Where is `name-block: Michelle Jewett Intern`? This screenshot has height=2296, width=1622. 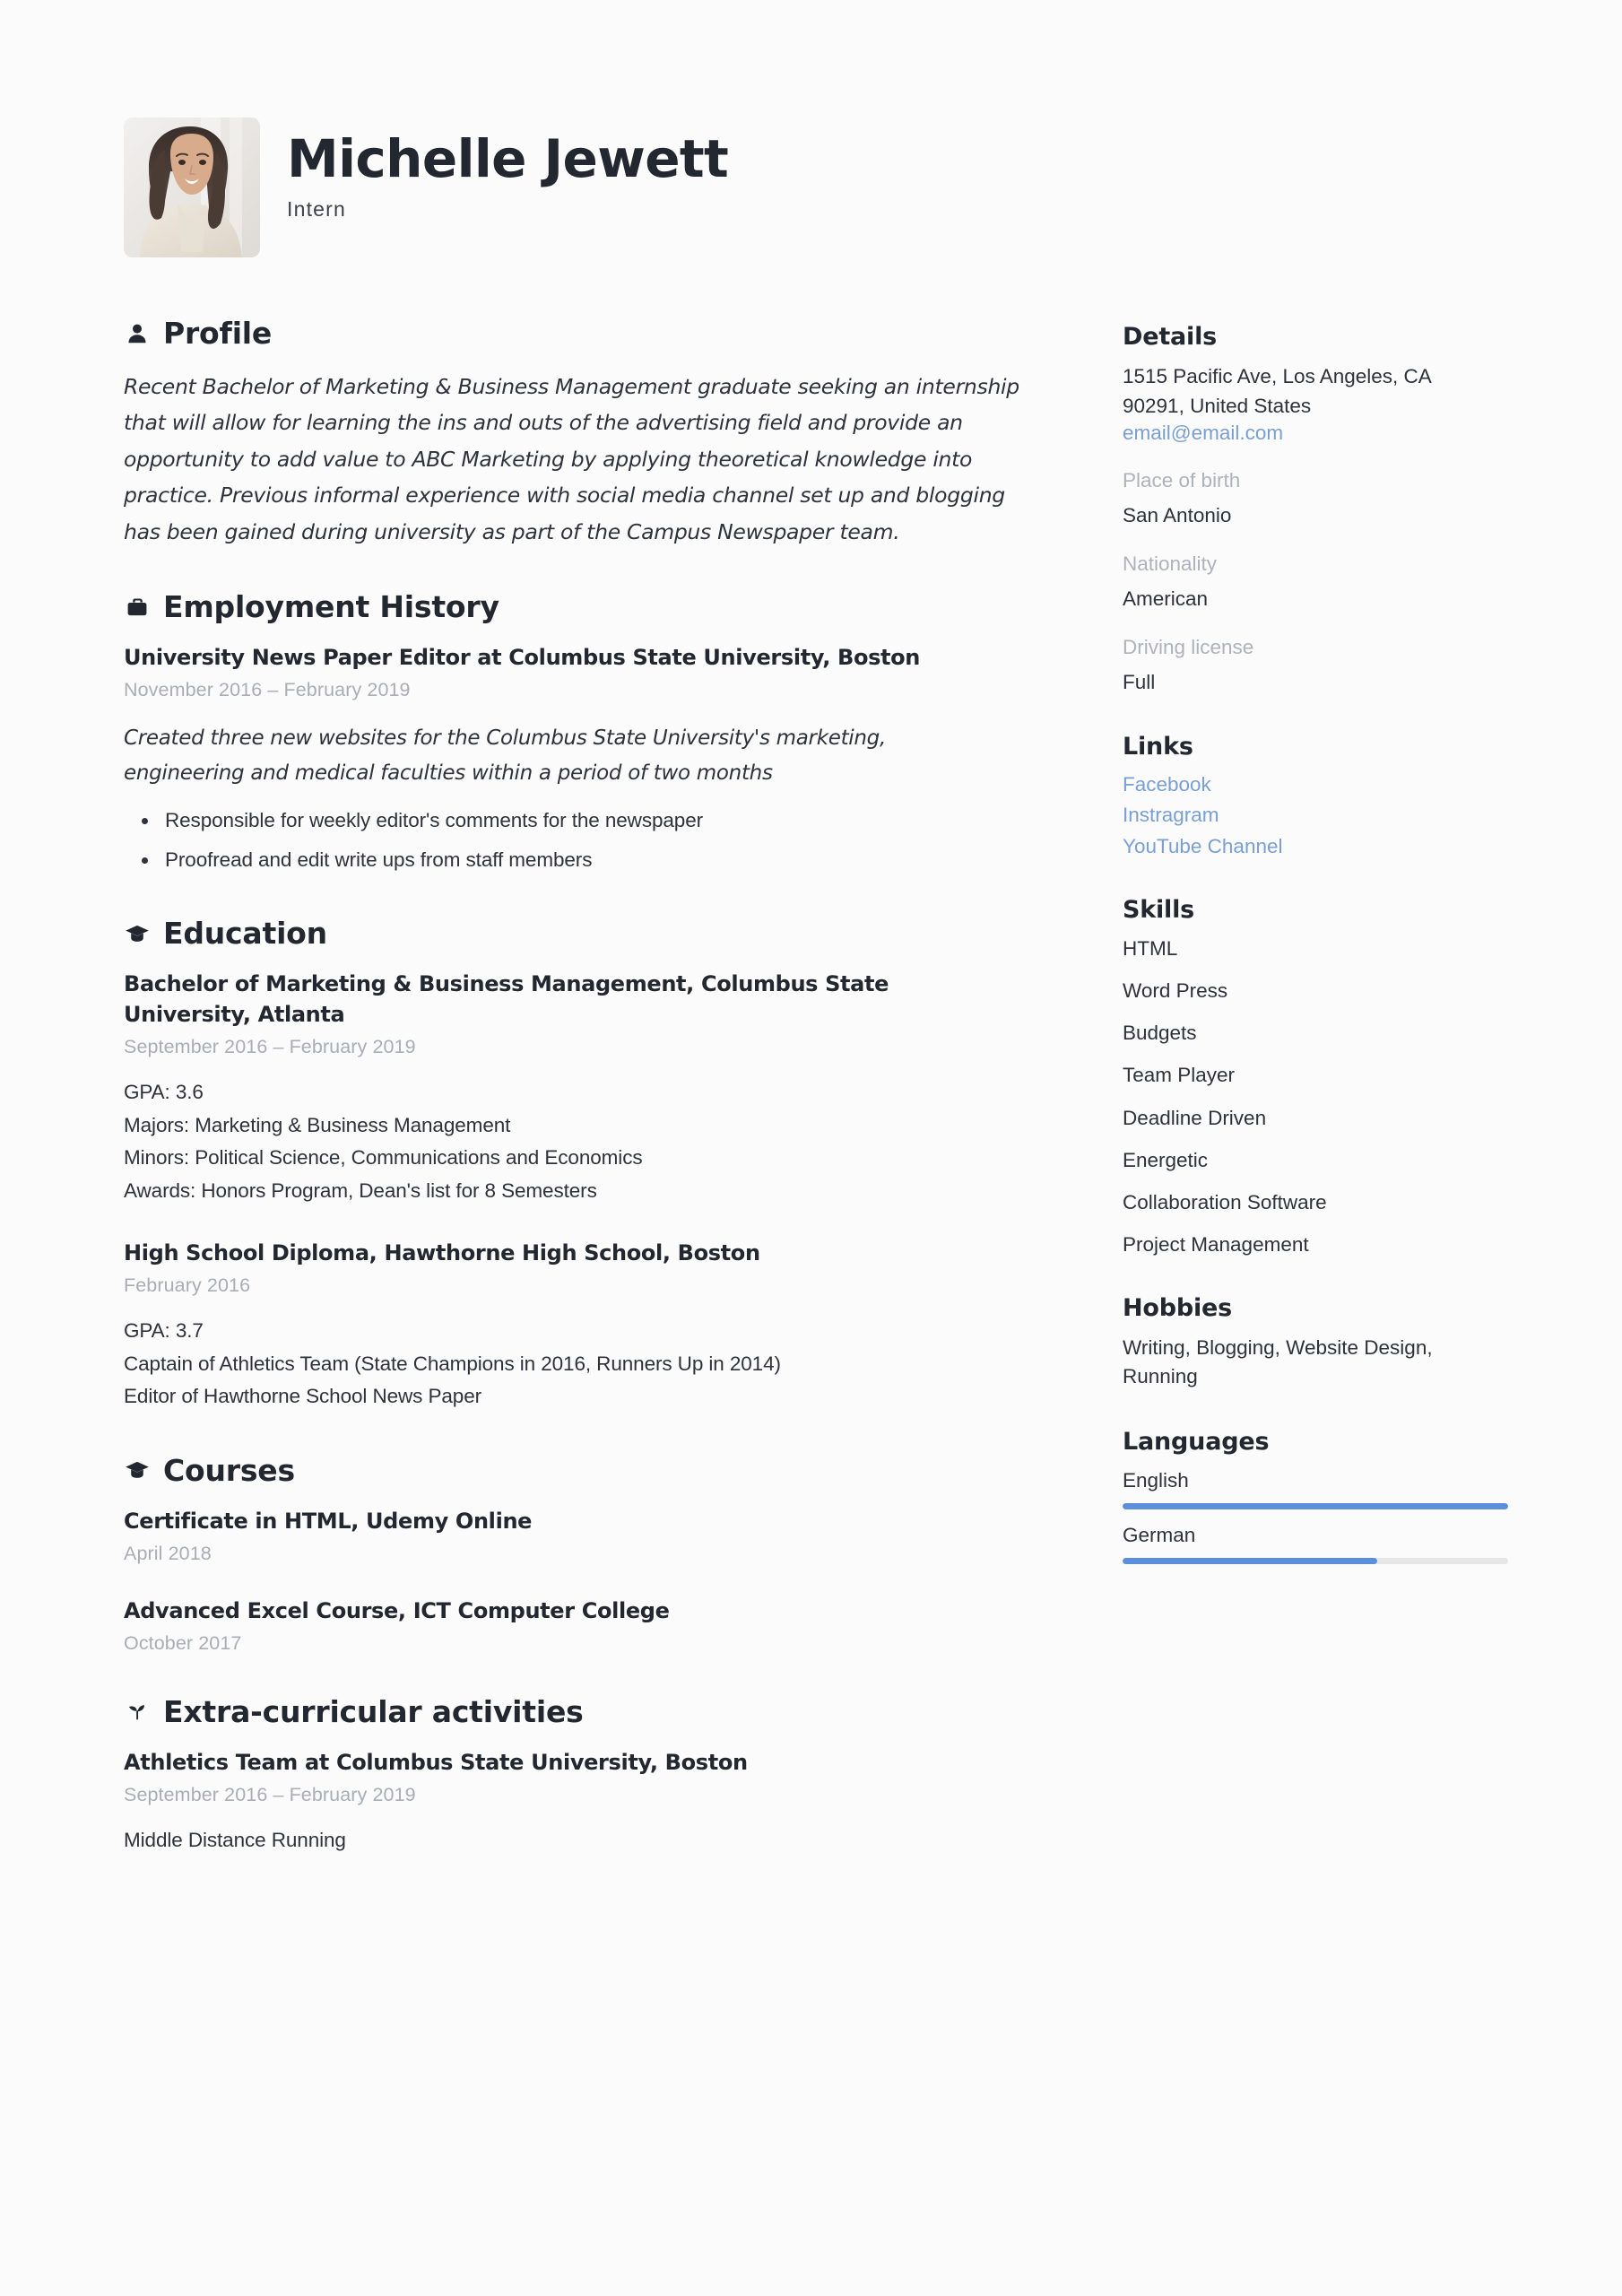
name-block: Michelle Jewett Intern is located at coordinates (508, 175).